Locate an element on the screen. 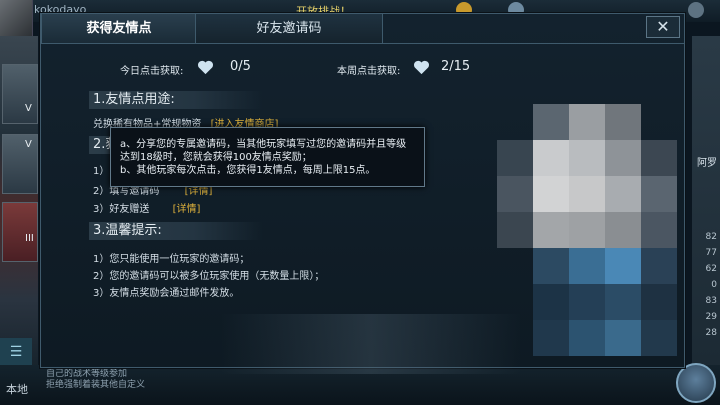 The width and height of the screenshot is (720, 405). secretary-avatar is located at coordinates (696, 383).